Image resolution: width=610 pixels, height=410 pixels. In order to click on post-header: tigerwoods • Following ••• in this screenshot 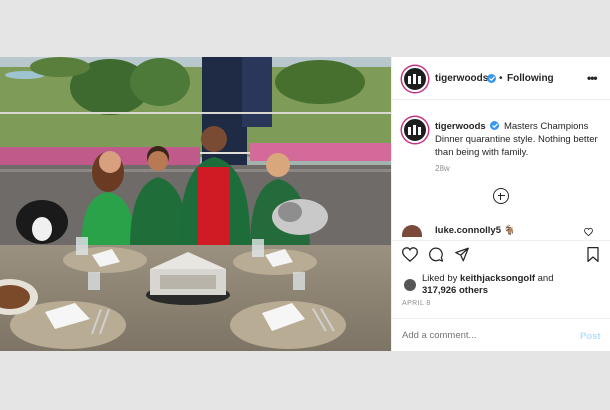, I will do `click(501, 78)`.